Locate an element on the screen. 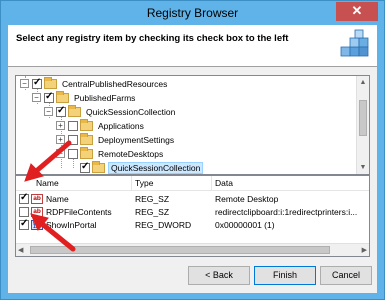  cell-name: ShowInPortal is located at coordinates (71, 225).